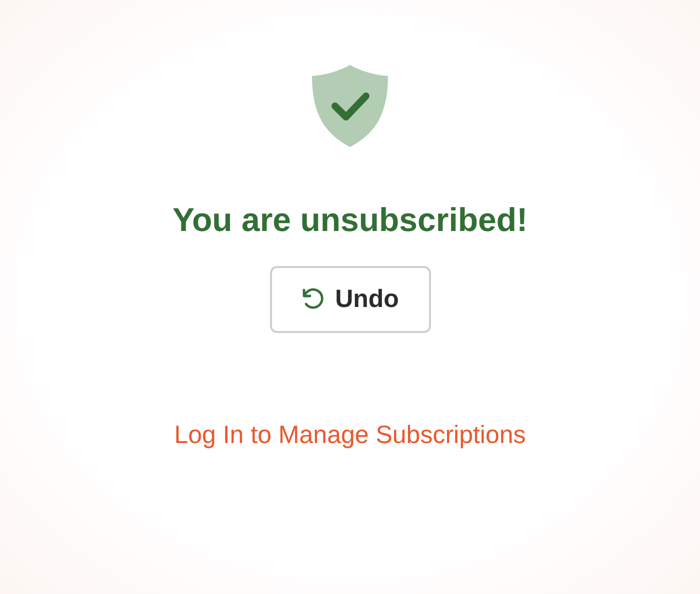  Describe the element at coordinates (350, 299) in the screenshot. I see `undo-button: Undo` at that location.